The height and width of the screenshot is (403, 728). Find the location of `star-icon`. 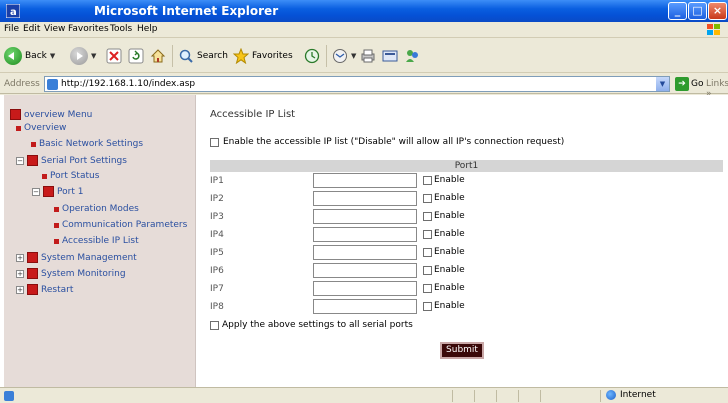

star-icon is located at coordinates (241, 56).